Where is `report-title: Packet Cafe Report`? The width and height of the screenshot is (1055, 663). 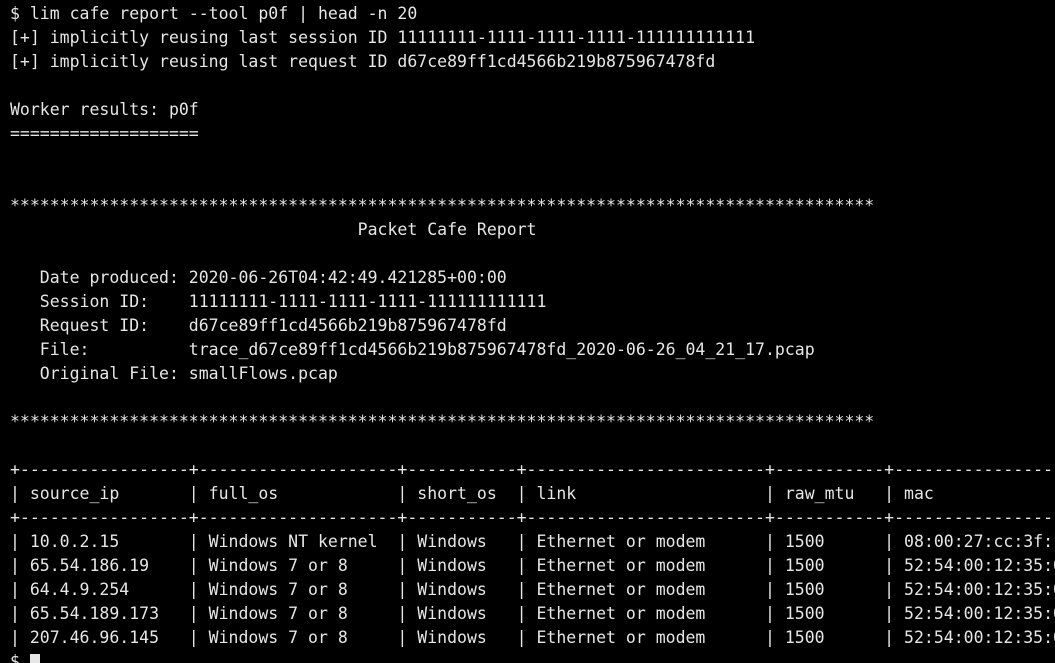
report-title: Packet Cafe Report is located at coordinates (273, 229).